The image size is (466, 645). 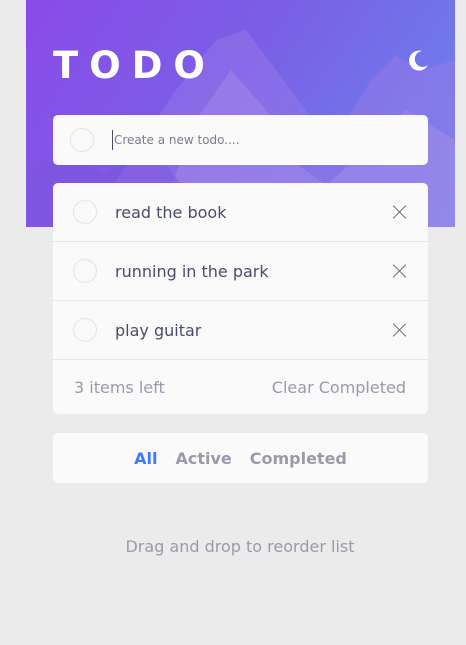 What do you see at coordinates (192, 271) in the screenshot?
I see `todo-text: running in the park` at bounding box center [192, 271].